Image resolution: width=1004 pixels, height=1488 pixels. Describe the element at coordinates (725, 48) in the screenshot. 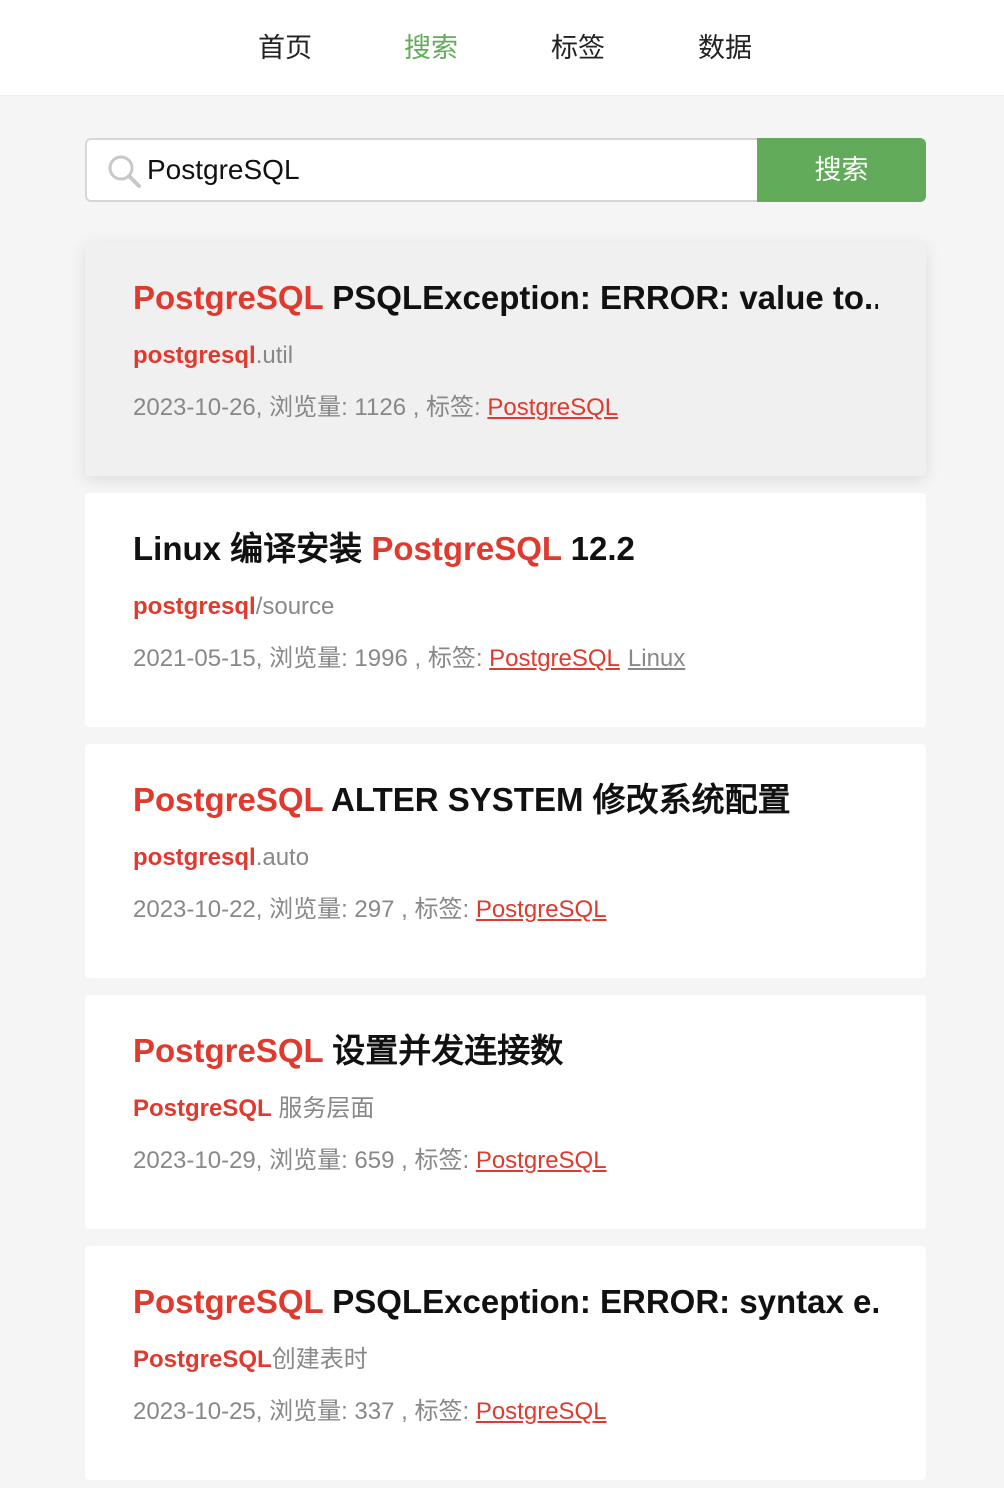

I see `nav-item-data: 数据` at that location.